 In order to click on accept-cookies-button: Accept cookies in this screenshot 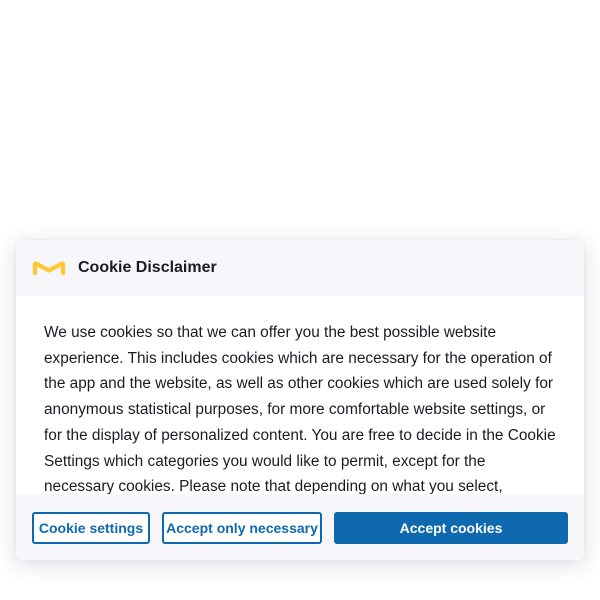, I will do `click(451, 528)`.